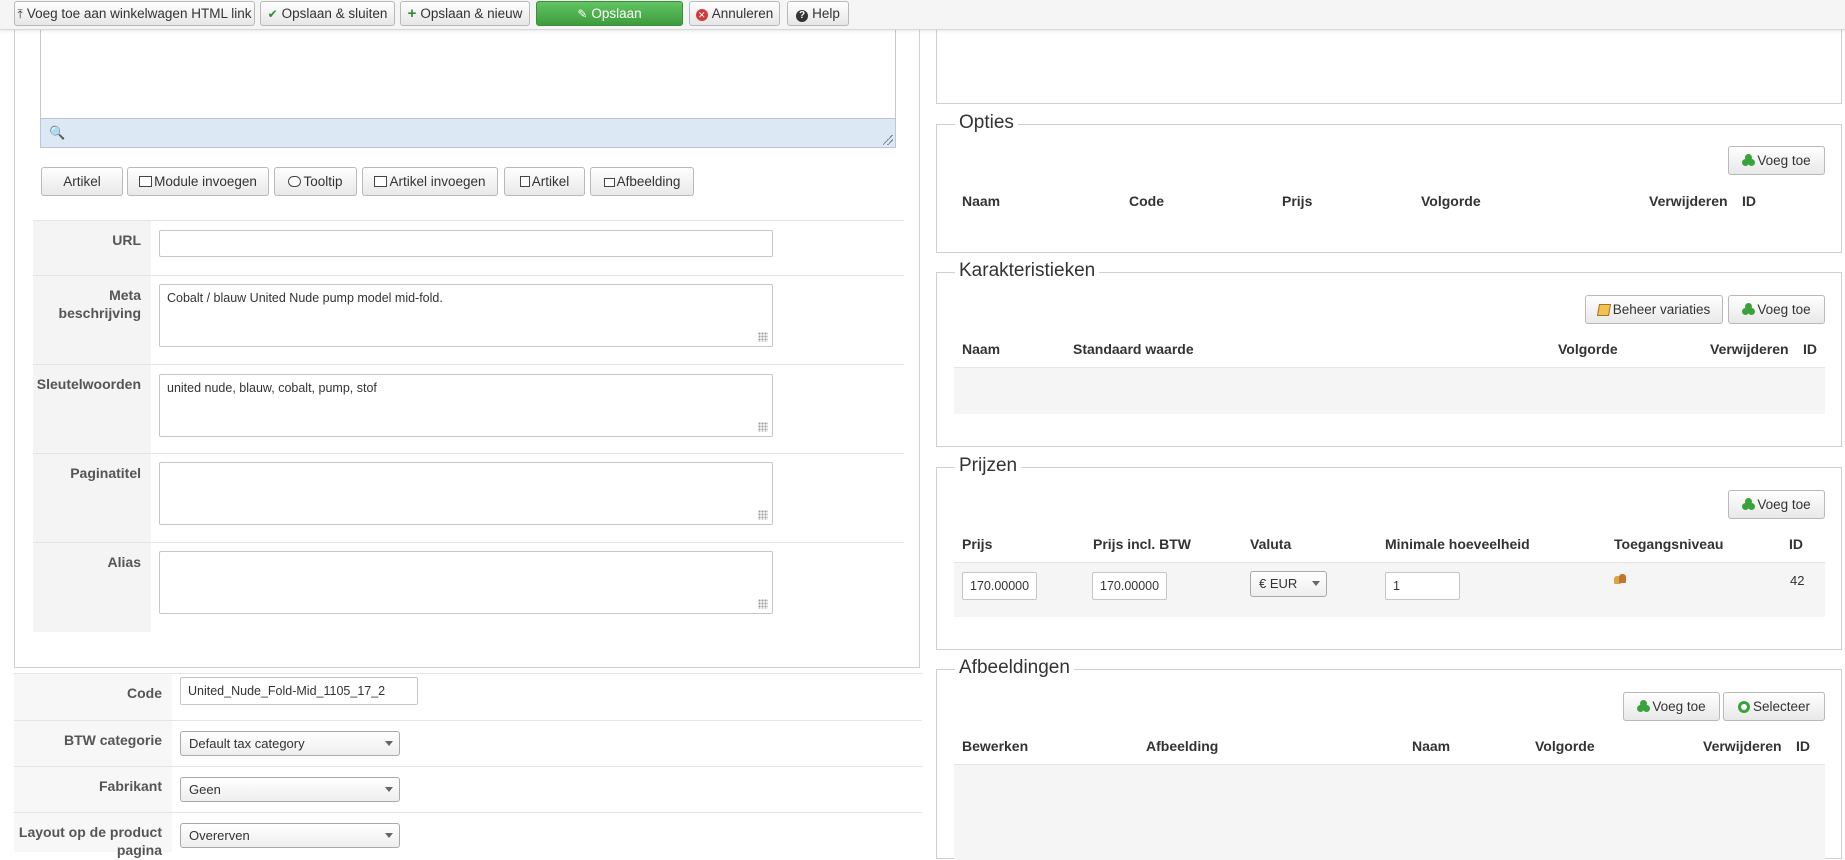 Image resolution: width=1845 pixels, height=860 pixels. What do you see at coordinates (1781, 706) in the screenshot?
I see `images-select-label: Selecteer` at bounding box center [1781, 706].